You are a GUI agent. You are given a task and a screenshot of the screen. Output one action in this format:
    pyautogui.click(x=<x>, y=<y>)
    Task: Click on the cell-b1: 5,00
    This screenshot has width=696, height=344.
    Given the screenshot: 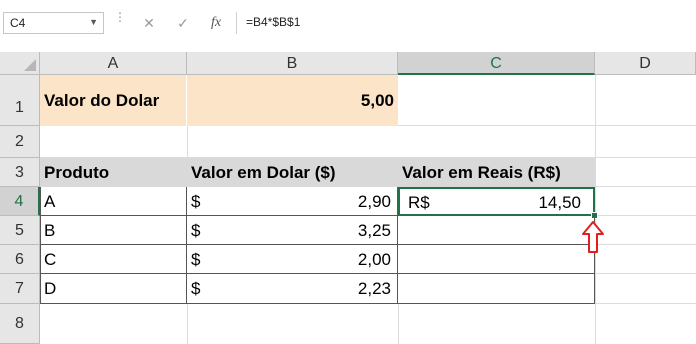 What is the action you would take?
    pyautogui.click(x=292, y=100)
    